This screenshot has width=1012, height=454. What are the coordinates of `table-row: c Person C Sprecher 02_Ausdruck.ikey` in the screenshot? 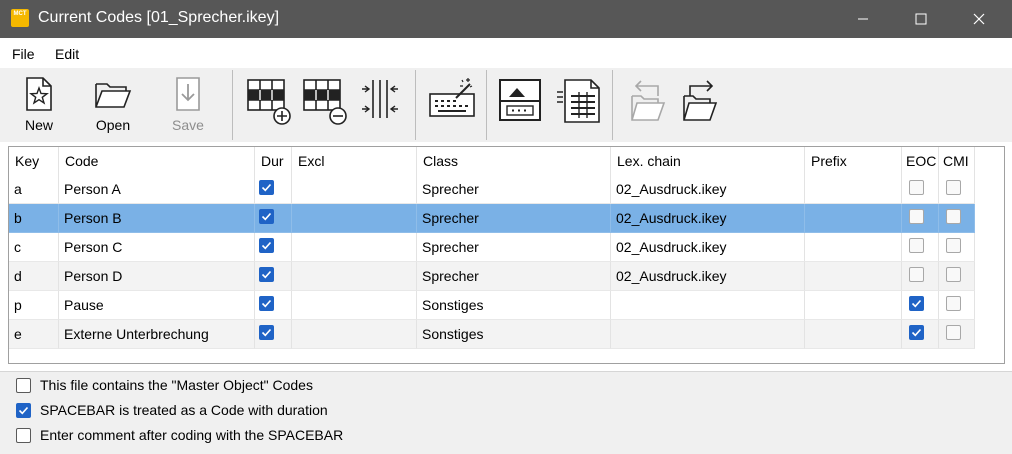 It's located at (492, 247).